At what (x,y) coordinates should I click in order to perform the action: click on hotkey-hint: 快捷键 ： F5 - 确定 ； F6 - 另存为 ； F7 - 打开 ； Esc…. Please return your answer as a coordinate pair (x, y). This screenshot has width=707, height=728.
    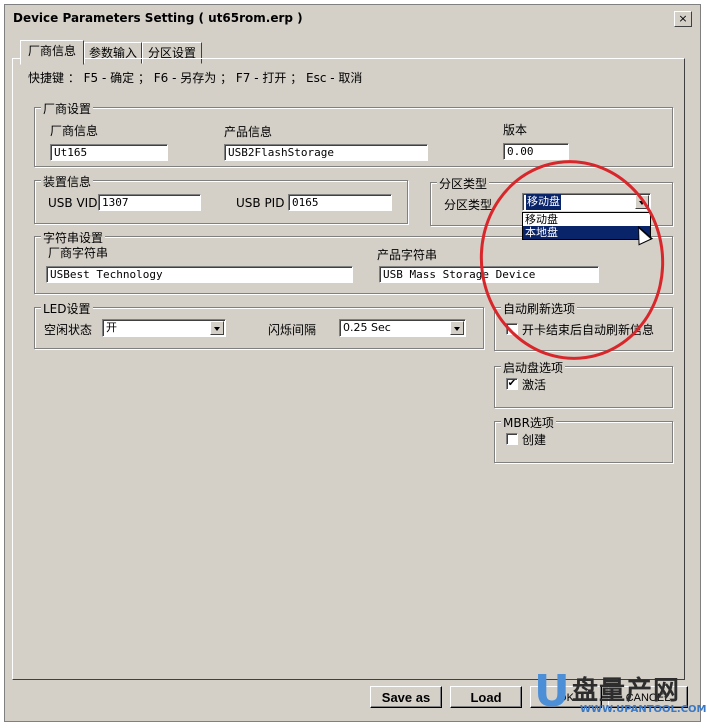
    Looking at the image, I should click on (195, 78).